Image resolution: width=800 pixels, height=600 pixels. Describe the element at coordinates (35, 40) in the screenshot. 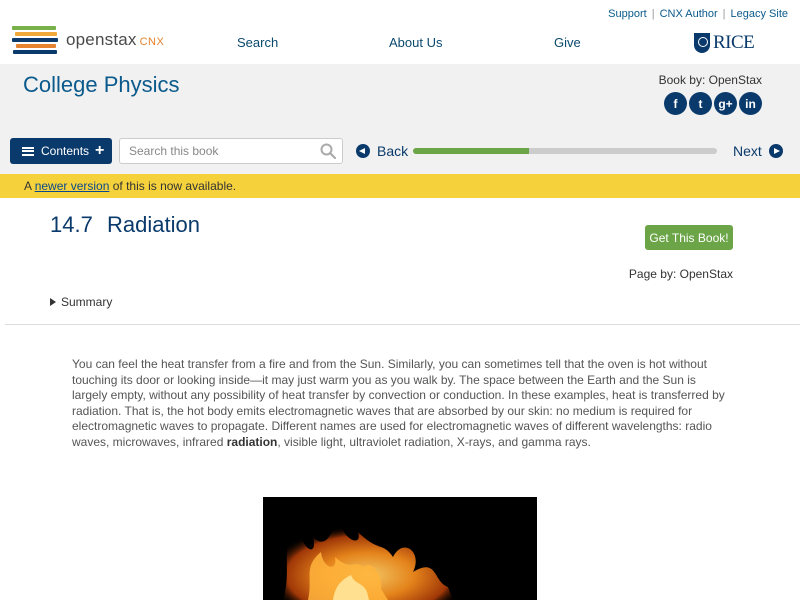

I see `openstax-books-icon` at that location.